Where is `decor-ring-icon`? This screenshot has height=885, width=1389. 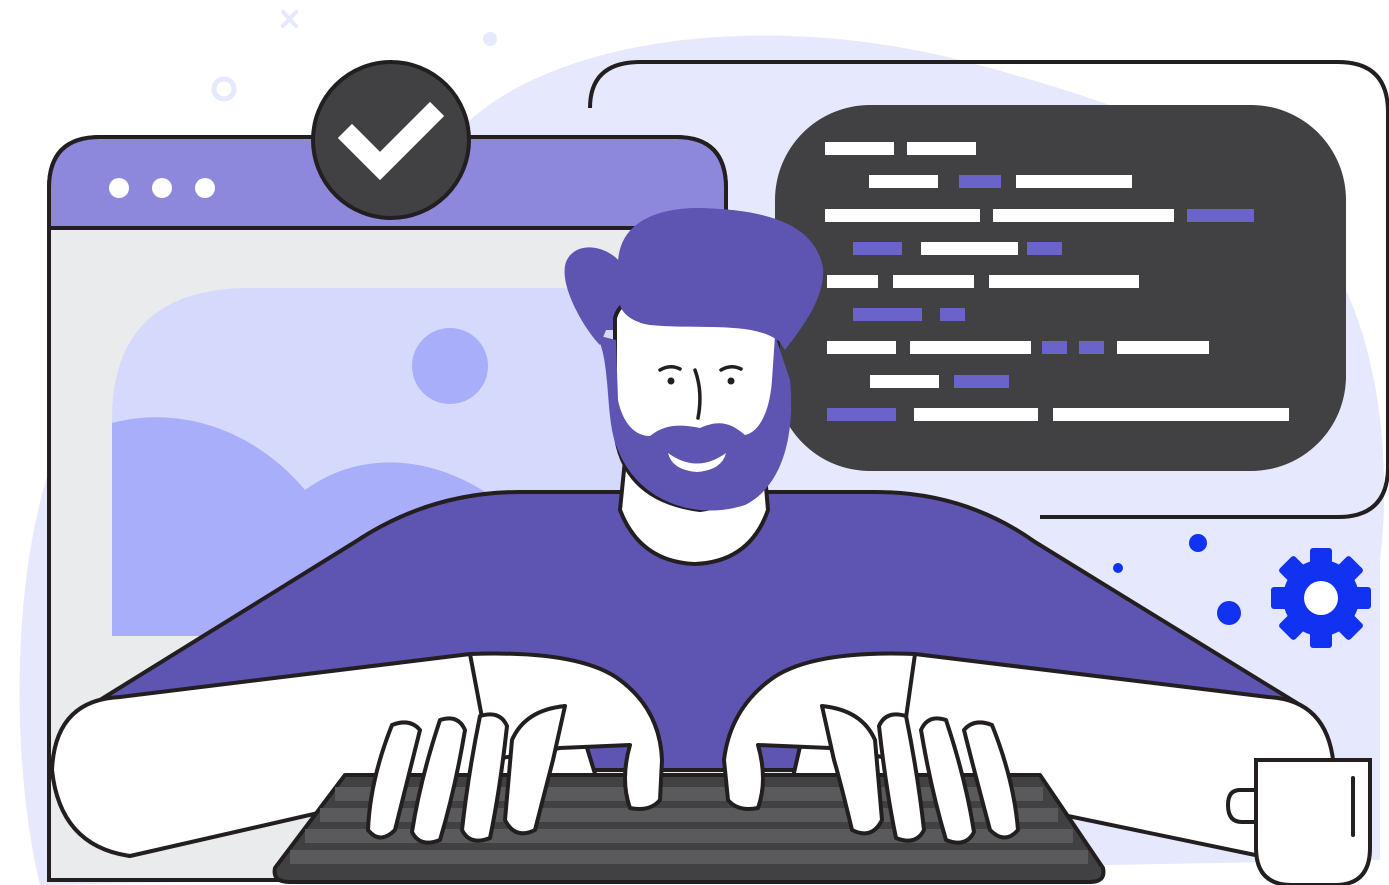 decor-ring-icon is located at coordinates (224, 89).